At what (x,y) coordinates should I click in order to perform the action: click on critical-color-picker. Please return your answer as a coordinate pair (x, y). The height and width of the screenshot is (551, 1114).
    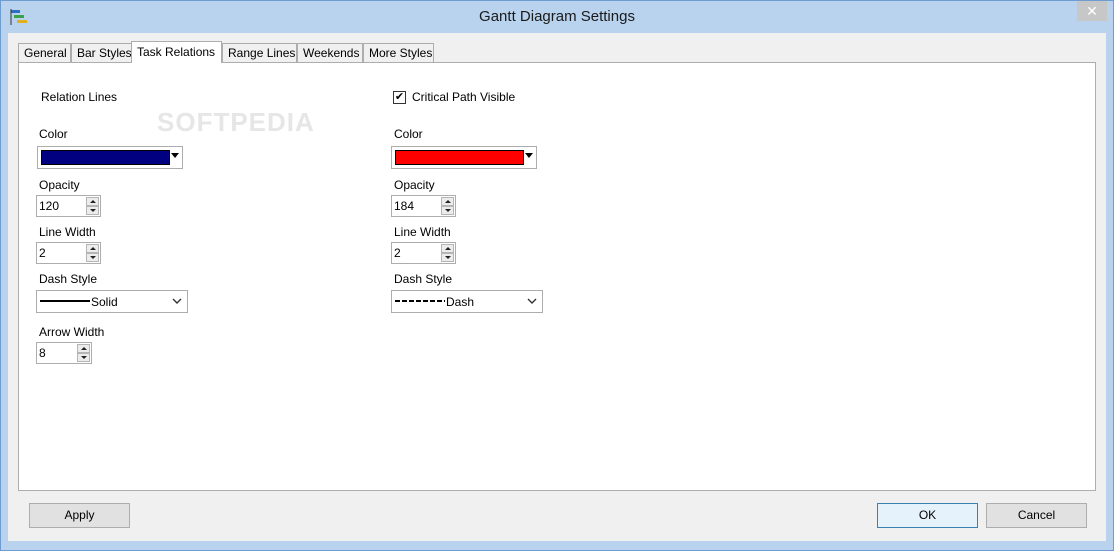
    Looking at the image, I should click on (464, 157).